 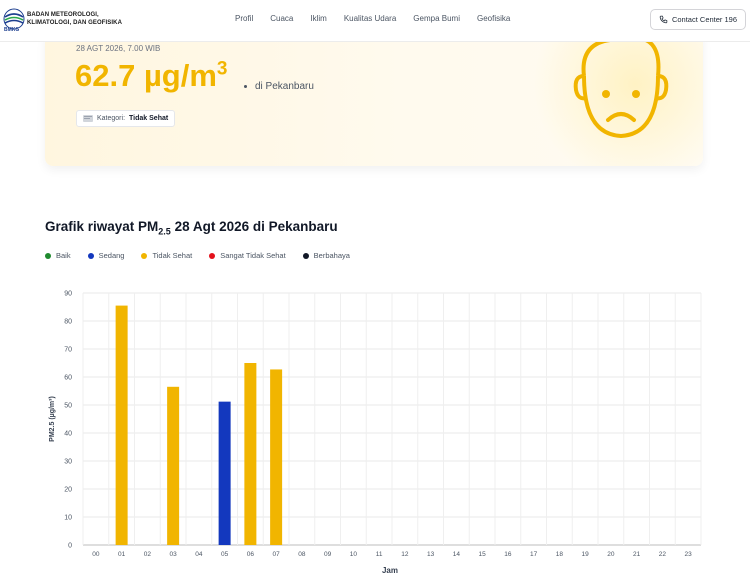 I want to click on category-value: Tidak Sehat, so click(x=149, y=118).